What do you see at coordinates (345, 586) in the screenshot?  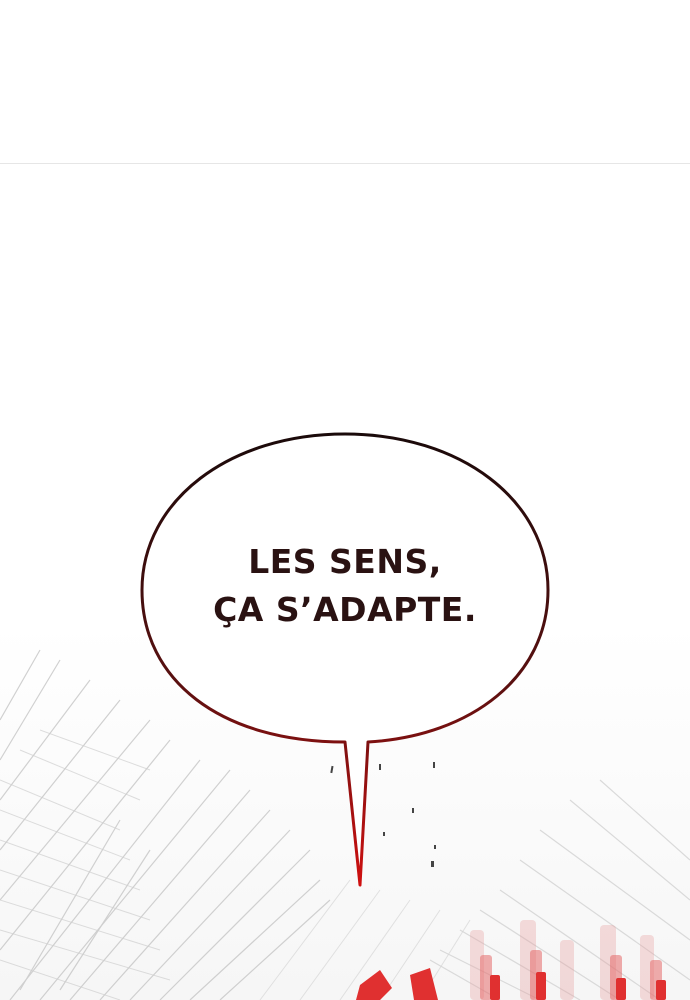 I see `speech-bubble-text: LES SENS, ÇA S’ADAPTE.` at bounding box center [345, 586].